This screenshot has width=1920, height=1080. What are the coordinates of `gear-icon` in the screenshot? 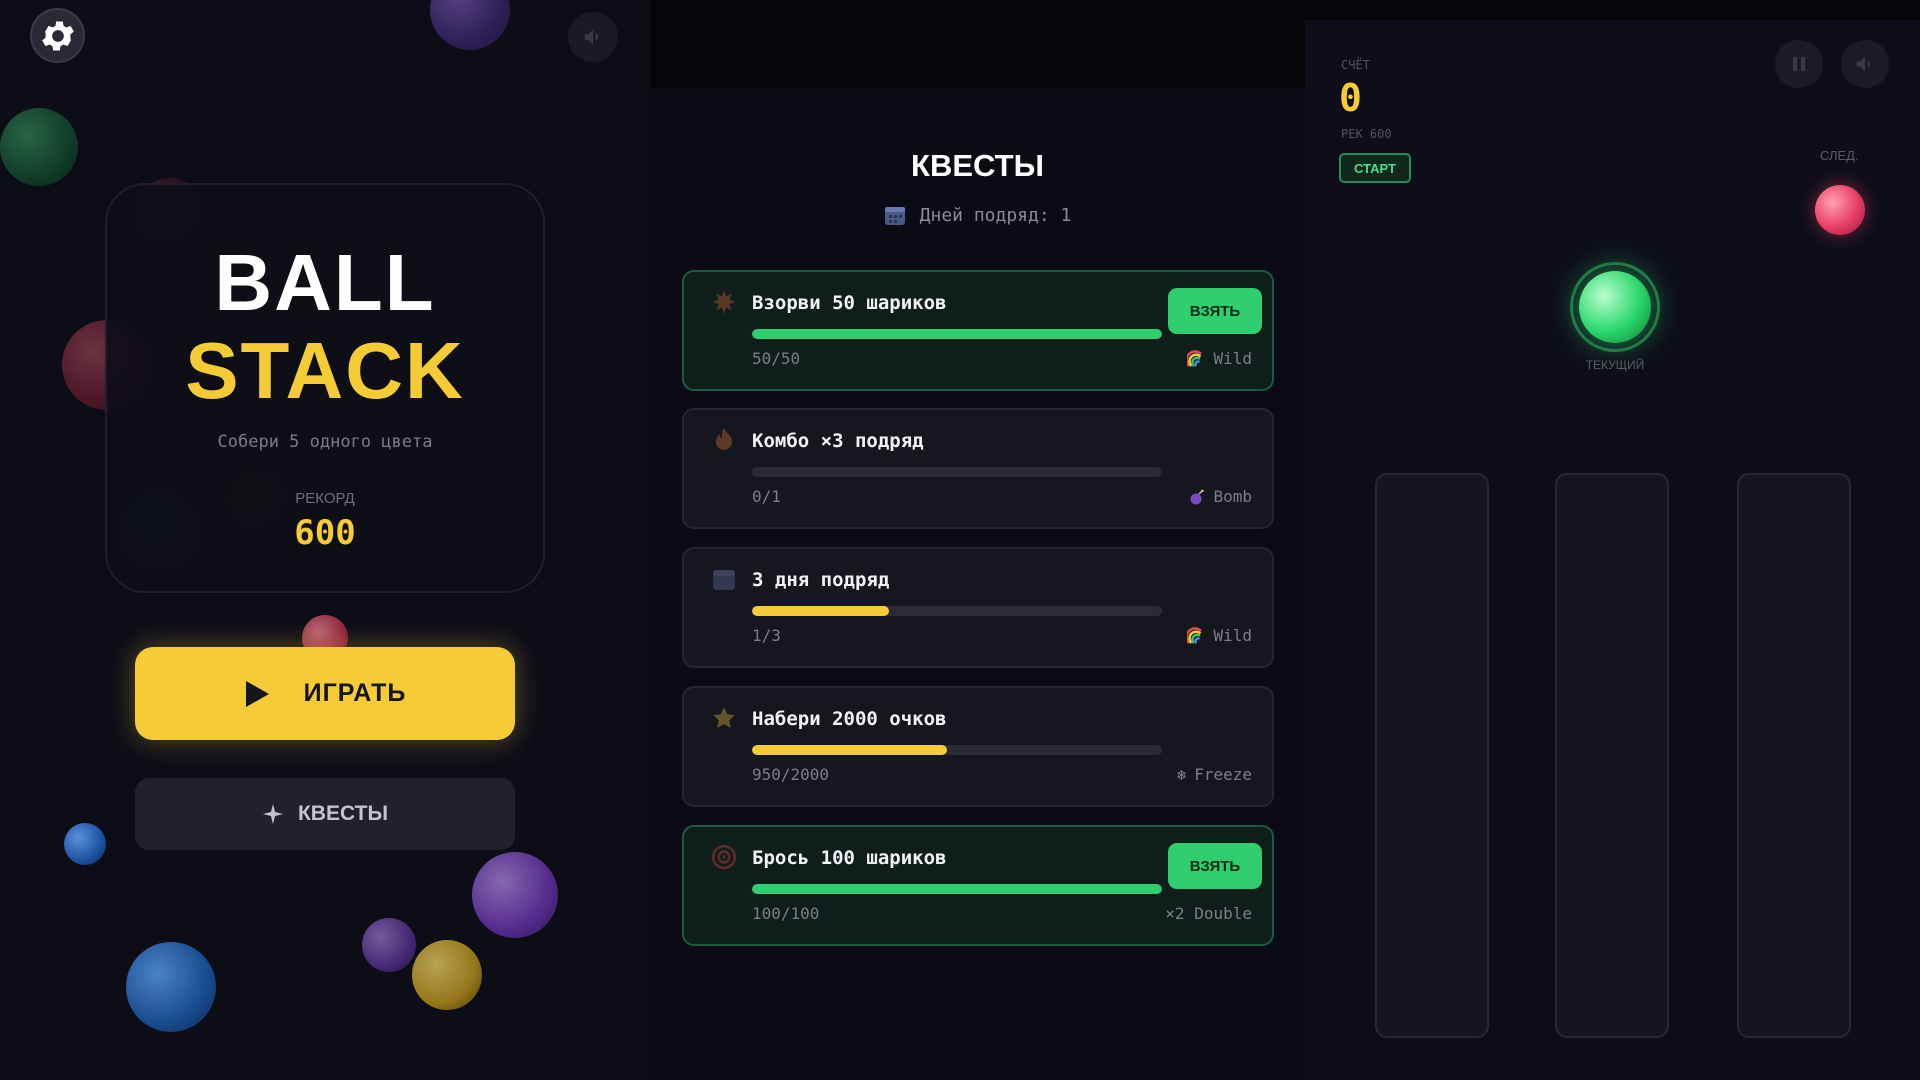 It's located at (58, 36).